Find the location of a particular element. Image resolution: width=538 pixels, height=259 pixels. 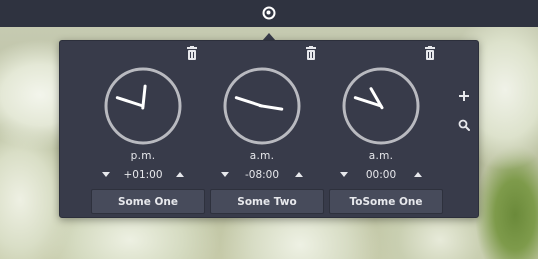

clock-card: a.m. -08:00 Some Two is located at coordinates (265, 130).